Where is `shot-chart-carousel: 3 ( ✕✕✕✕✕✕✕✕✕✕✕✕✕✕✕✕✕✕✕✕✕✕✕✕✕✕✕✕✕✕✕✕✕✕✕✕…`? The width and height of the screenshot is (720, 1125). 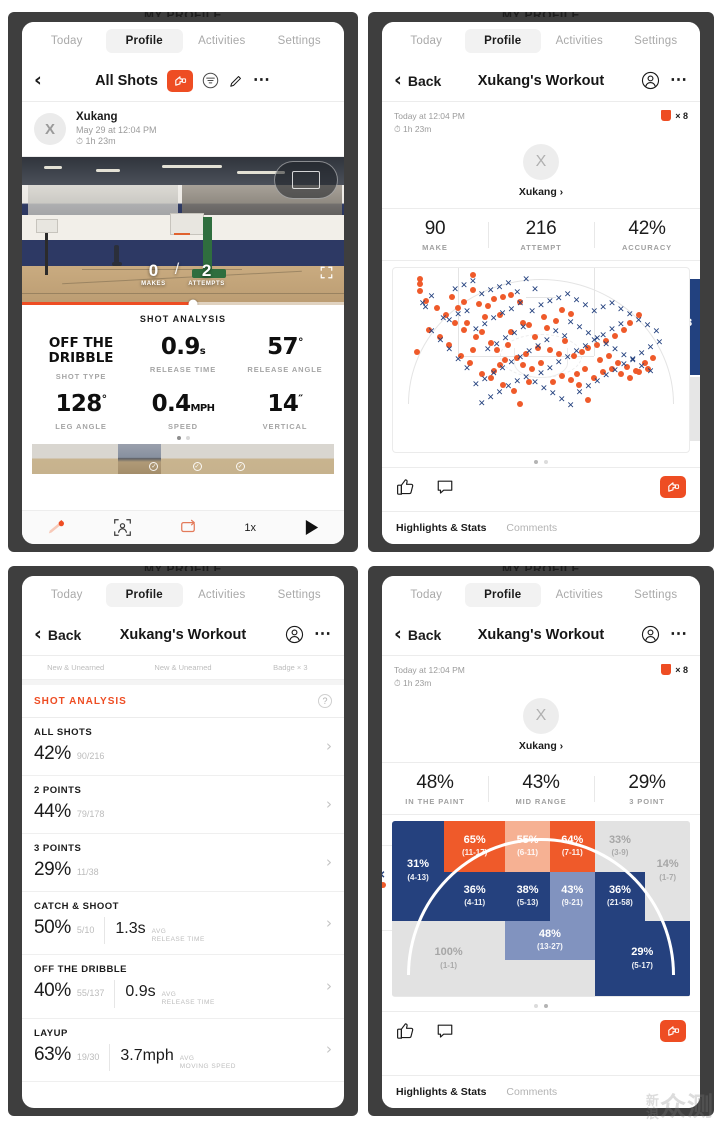 shot-chart-carousel: 3 ( ✕✕✕✕✕✕✕✕✕✕✕✕✕✕✕✕✕✕✕✕✕✕✕✕✕✕✕✕✕✕✕✕✕✕✕✕… is located at coordinates (541, 357).